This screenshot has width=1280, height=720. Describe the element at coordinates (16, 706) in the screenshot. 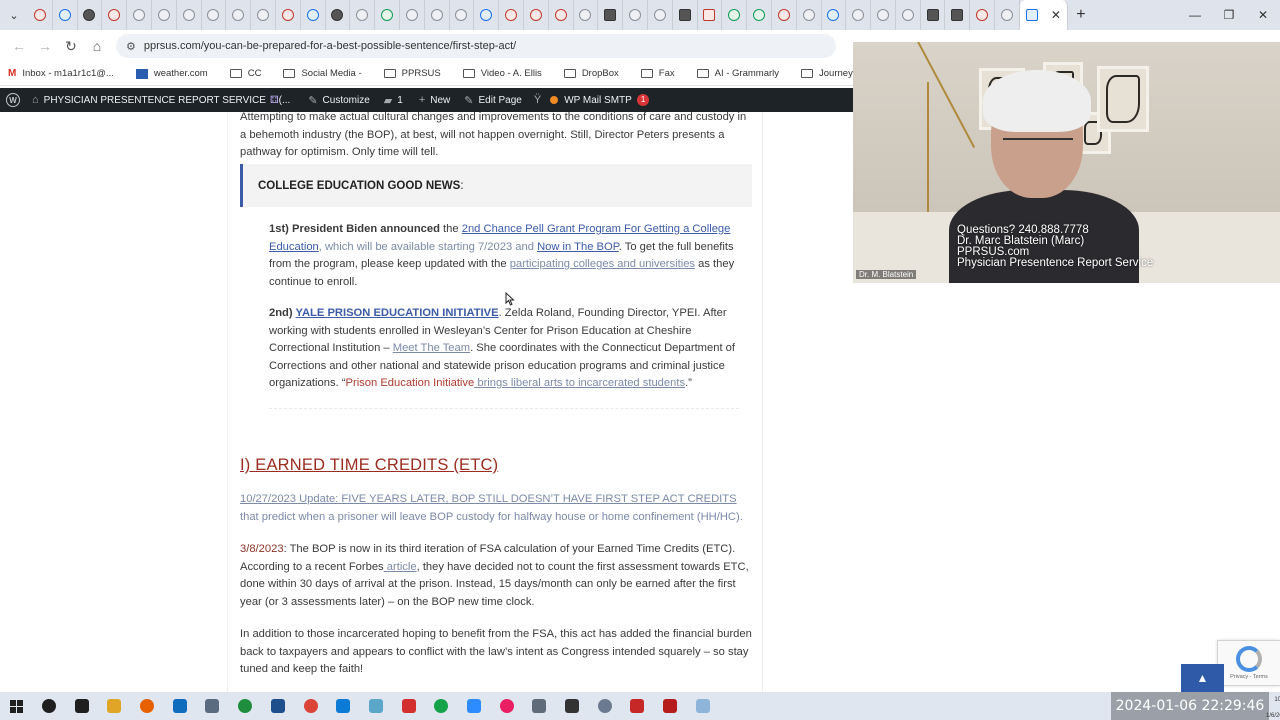

I see `start-menu-icon` at that location.